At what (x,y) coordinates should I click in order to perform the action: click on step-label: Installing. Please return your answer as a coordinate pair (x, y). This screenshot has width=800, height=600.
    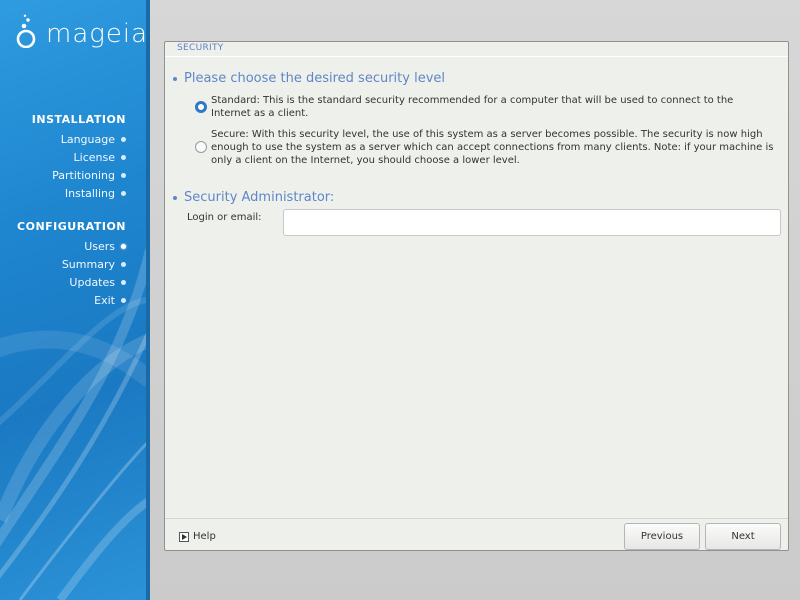
    Looking at the image, I should click on (89, 193).